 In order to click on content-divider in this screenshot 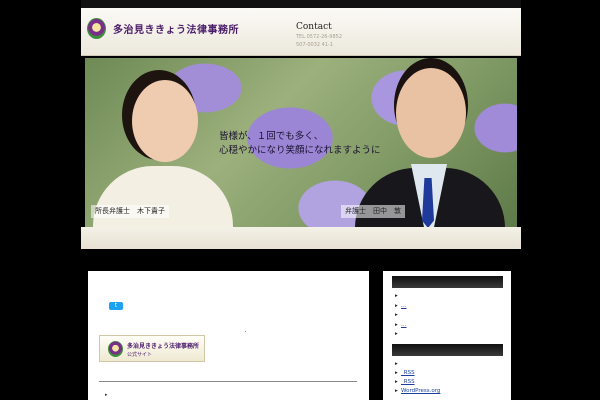, I will do `click(228, 381)`.